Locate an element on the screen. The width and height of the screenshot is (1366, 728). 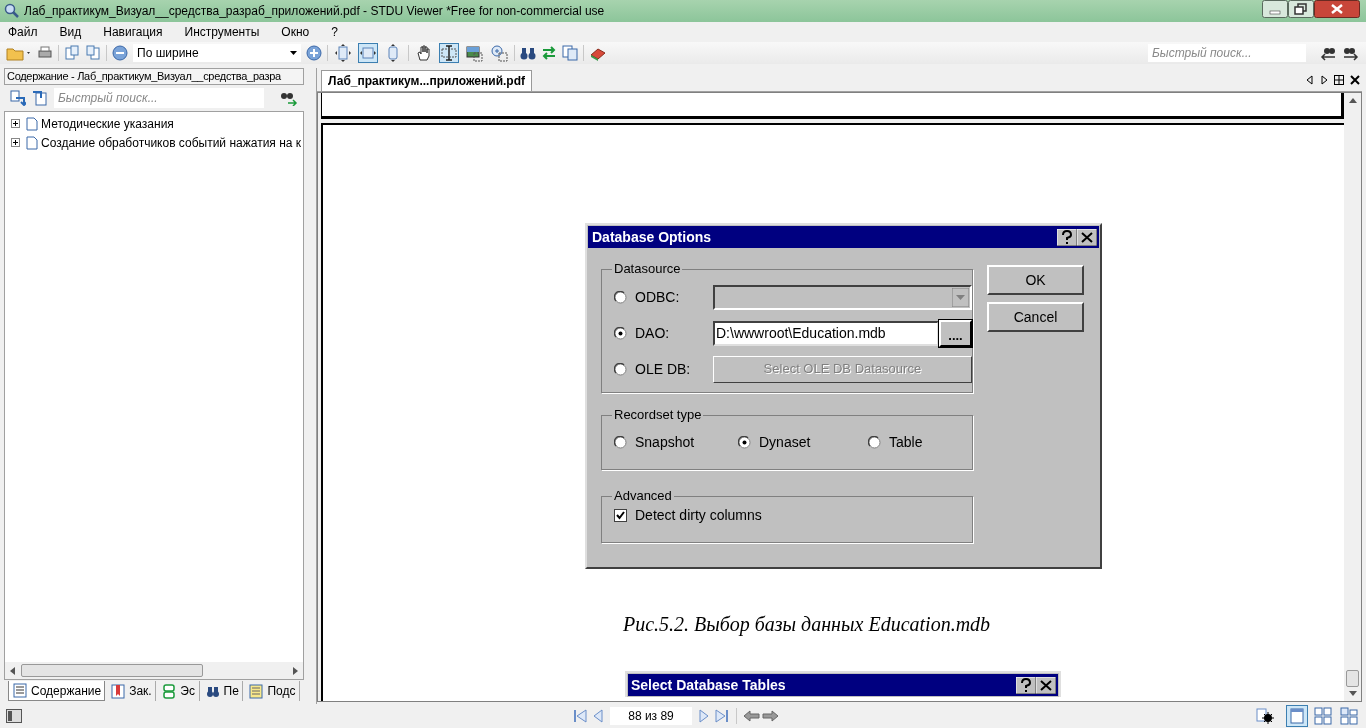
radio-label: DAO: is located at coordinates (674, 333).